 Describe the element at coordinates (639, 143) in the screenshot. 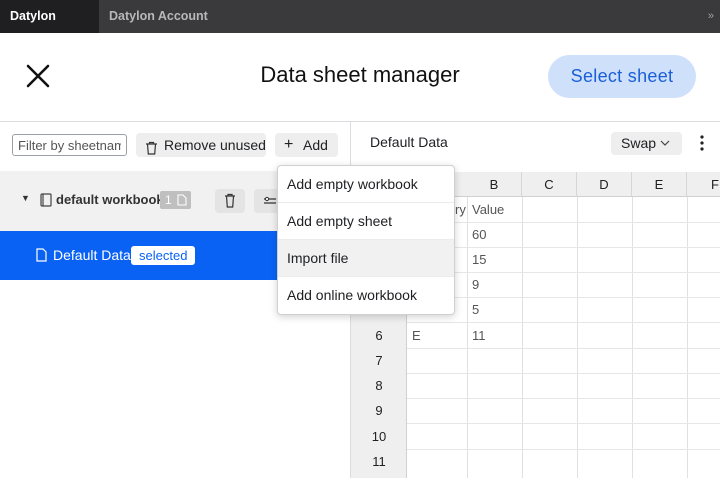

I see `swap-label: Swap` at that location.